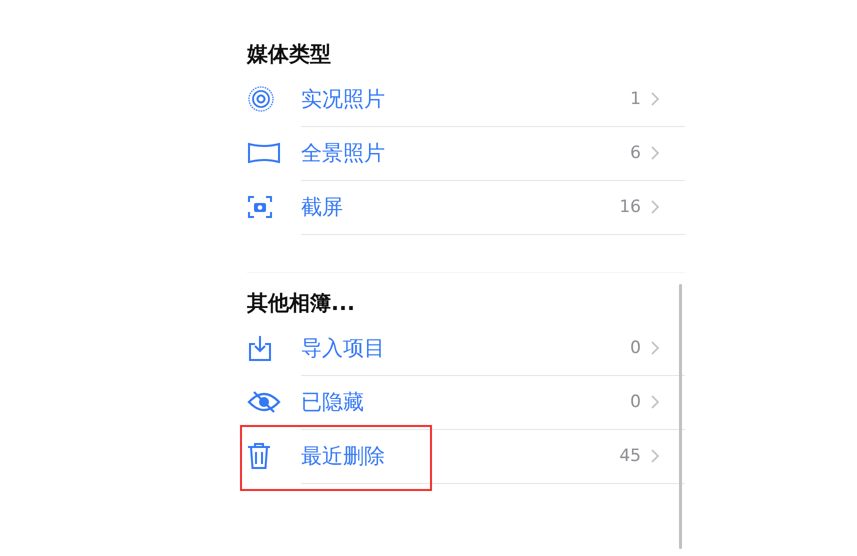  What do you see at coordinates (466, 99) in the screenshot?
I see `album-row: 实况照片 1` at bounding box center [466, 99].